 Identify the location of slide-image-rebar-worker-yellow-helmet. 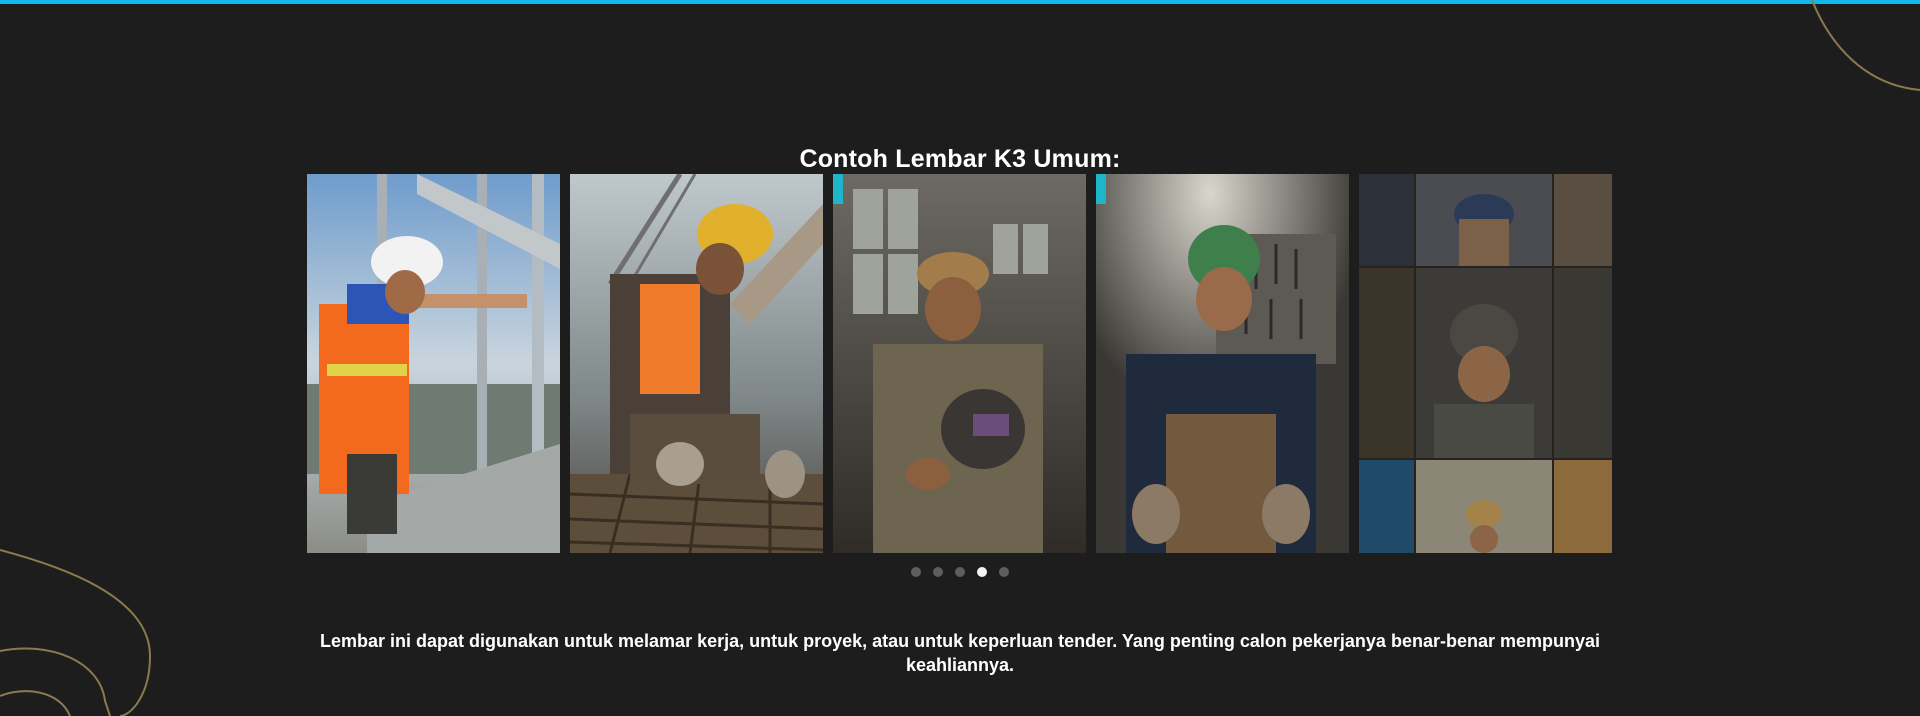
(696, 363).